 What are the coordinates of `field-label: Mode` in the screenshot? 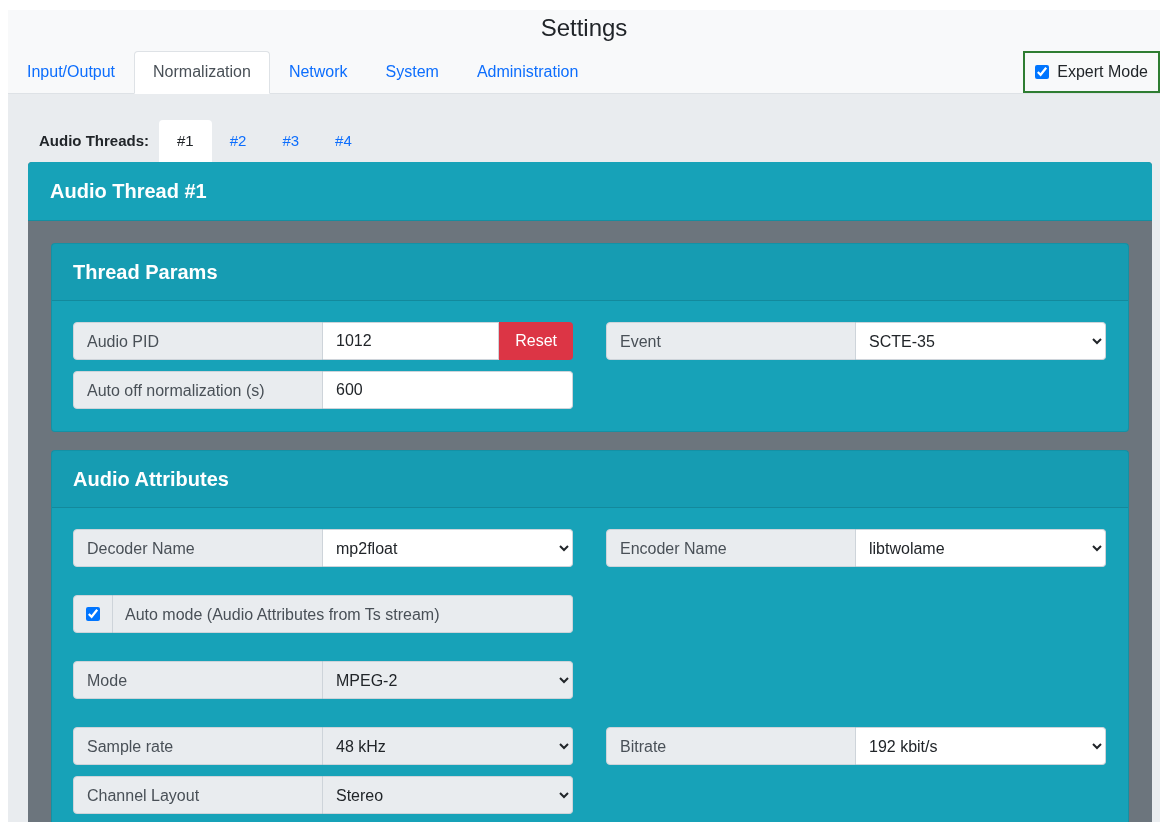 It's located at (198, 680).